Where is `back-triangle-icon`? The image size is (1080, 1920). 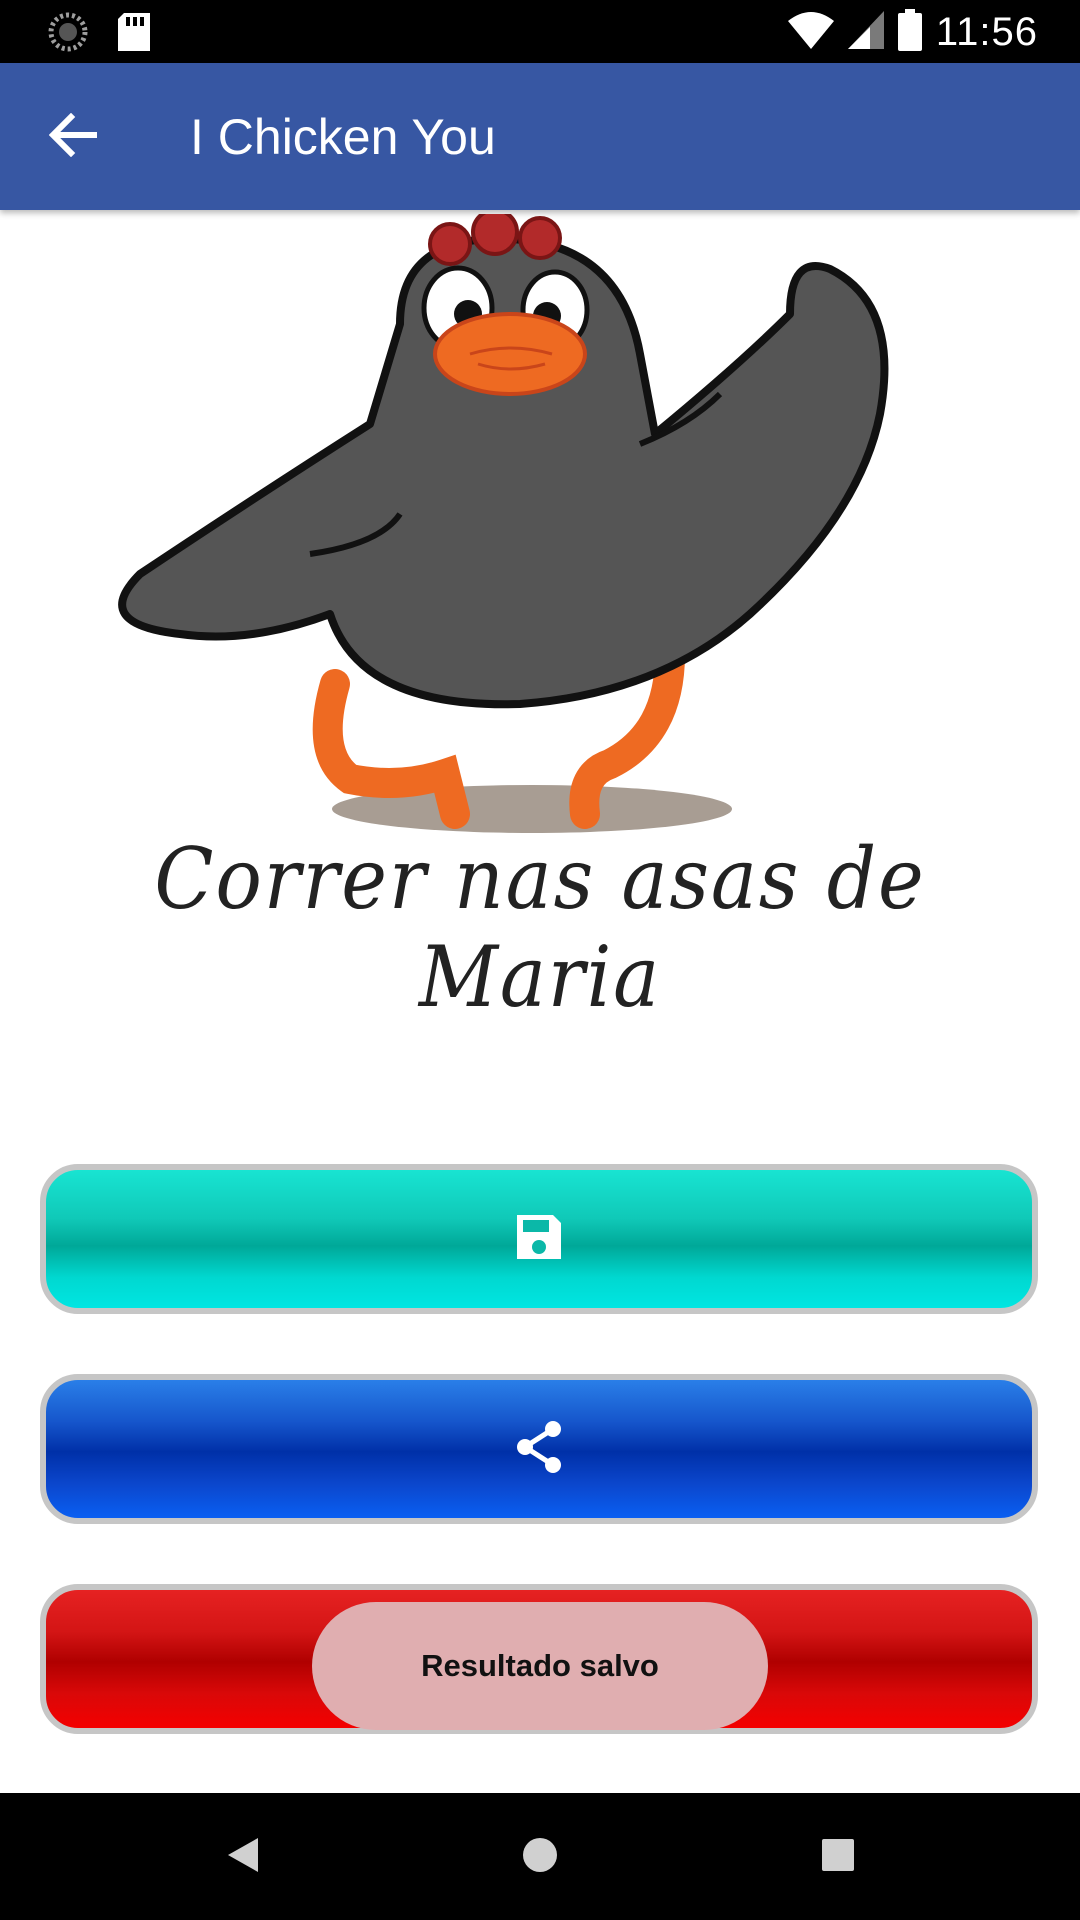 back-triangle-icon is located at coordinates (242, 1857).